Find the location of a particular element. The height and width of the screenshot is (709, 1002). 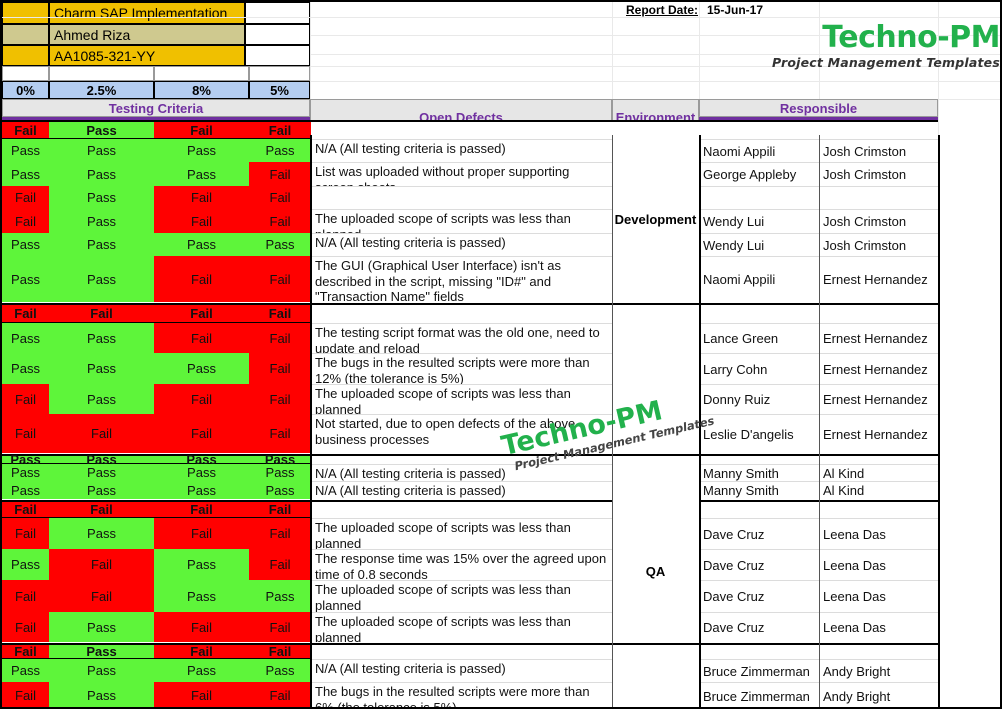

cell-developer: Donny Ruiz is located at coordinates (759, 399).